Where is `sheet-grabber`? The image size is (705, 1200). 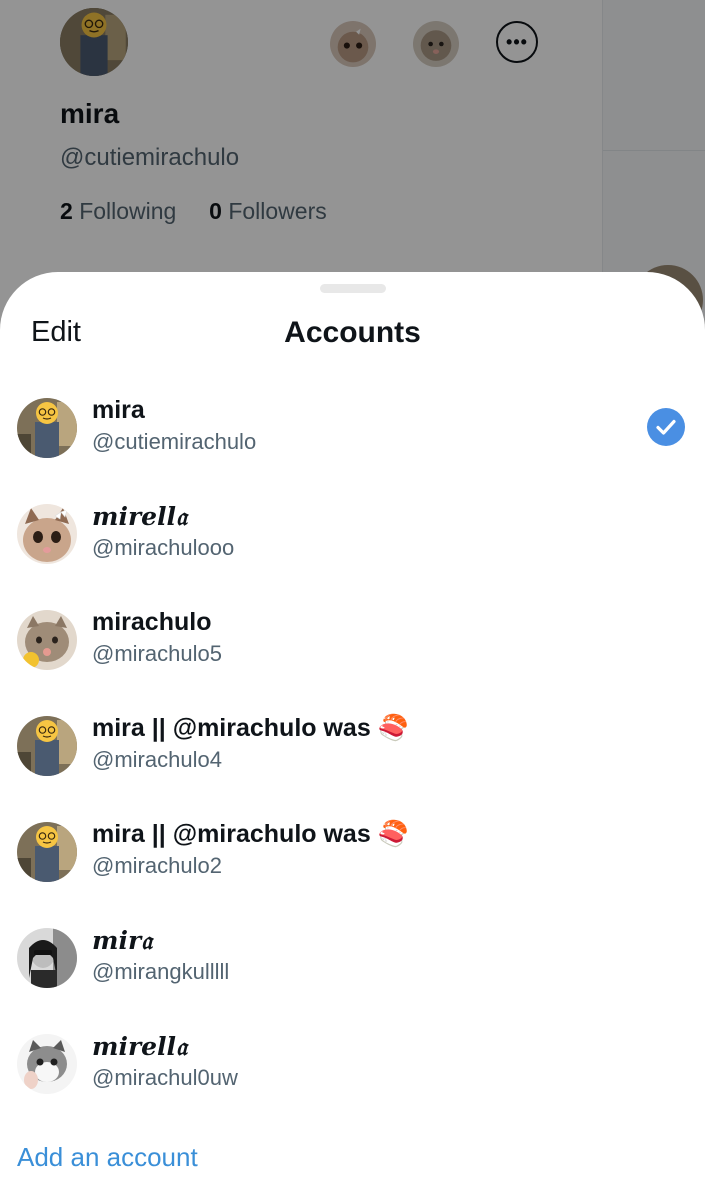 sheet-grabber is located at coordinates (353, 288).